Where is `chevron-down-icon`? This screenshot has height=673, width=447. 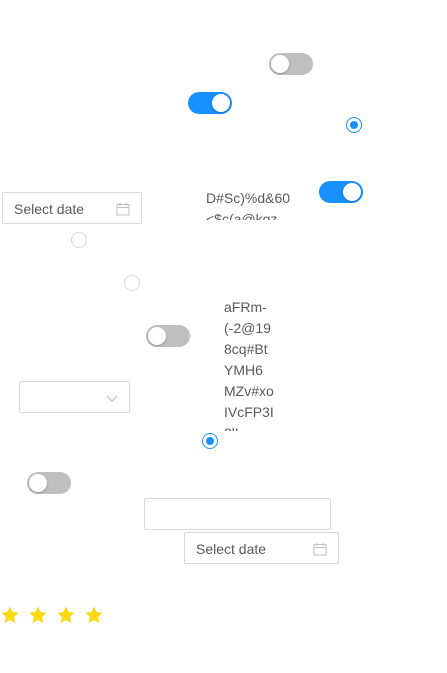 chevron-down-icon is located at coordinates (112, 398).